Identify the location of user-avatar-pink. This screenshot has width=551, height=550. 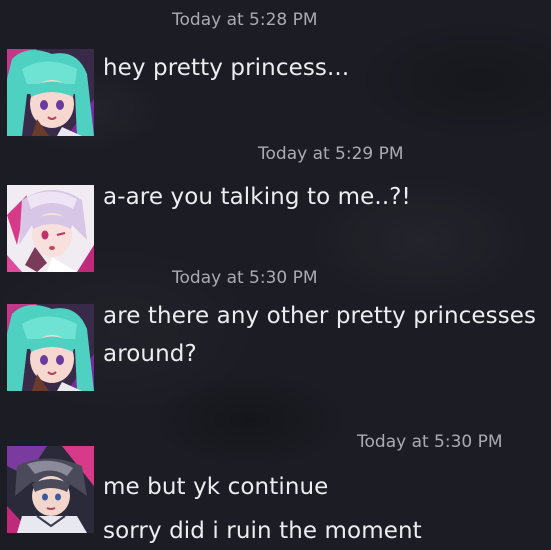
(50, 228).